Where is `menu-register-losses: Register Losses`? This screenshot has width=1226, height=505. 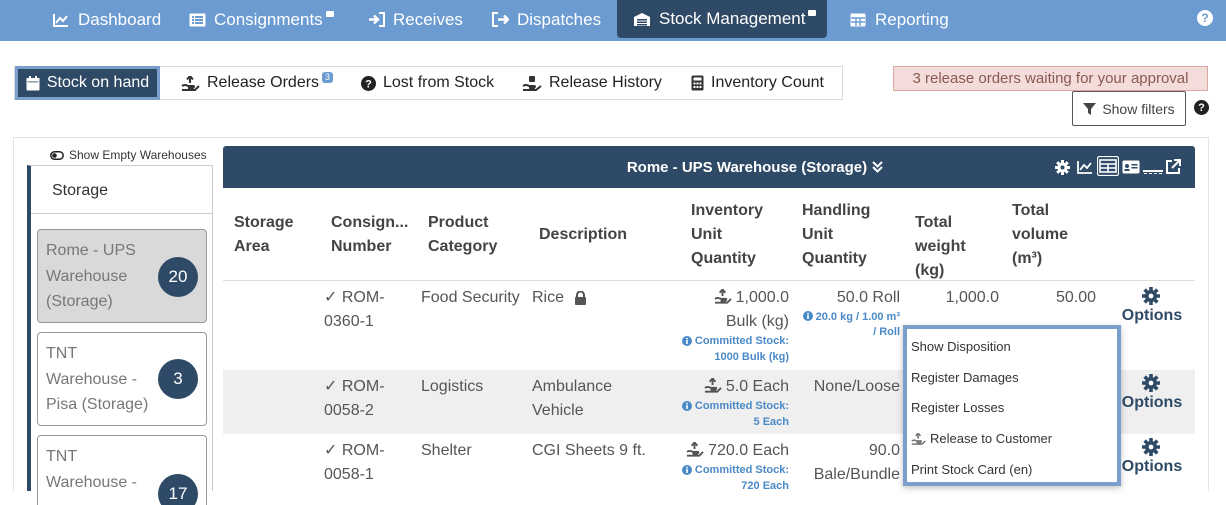 menu-register-losses: Register Losses is located at coordinates (957, 407).